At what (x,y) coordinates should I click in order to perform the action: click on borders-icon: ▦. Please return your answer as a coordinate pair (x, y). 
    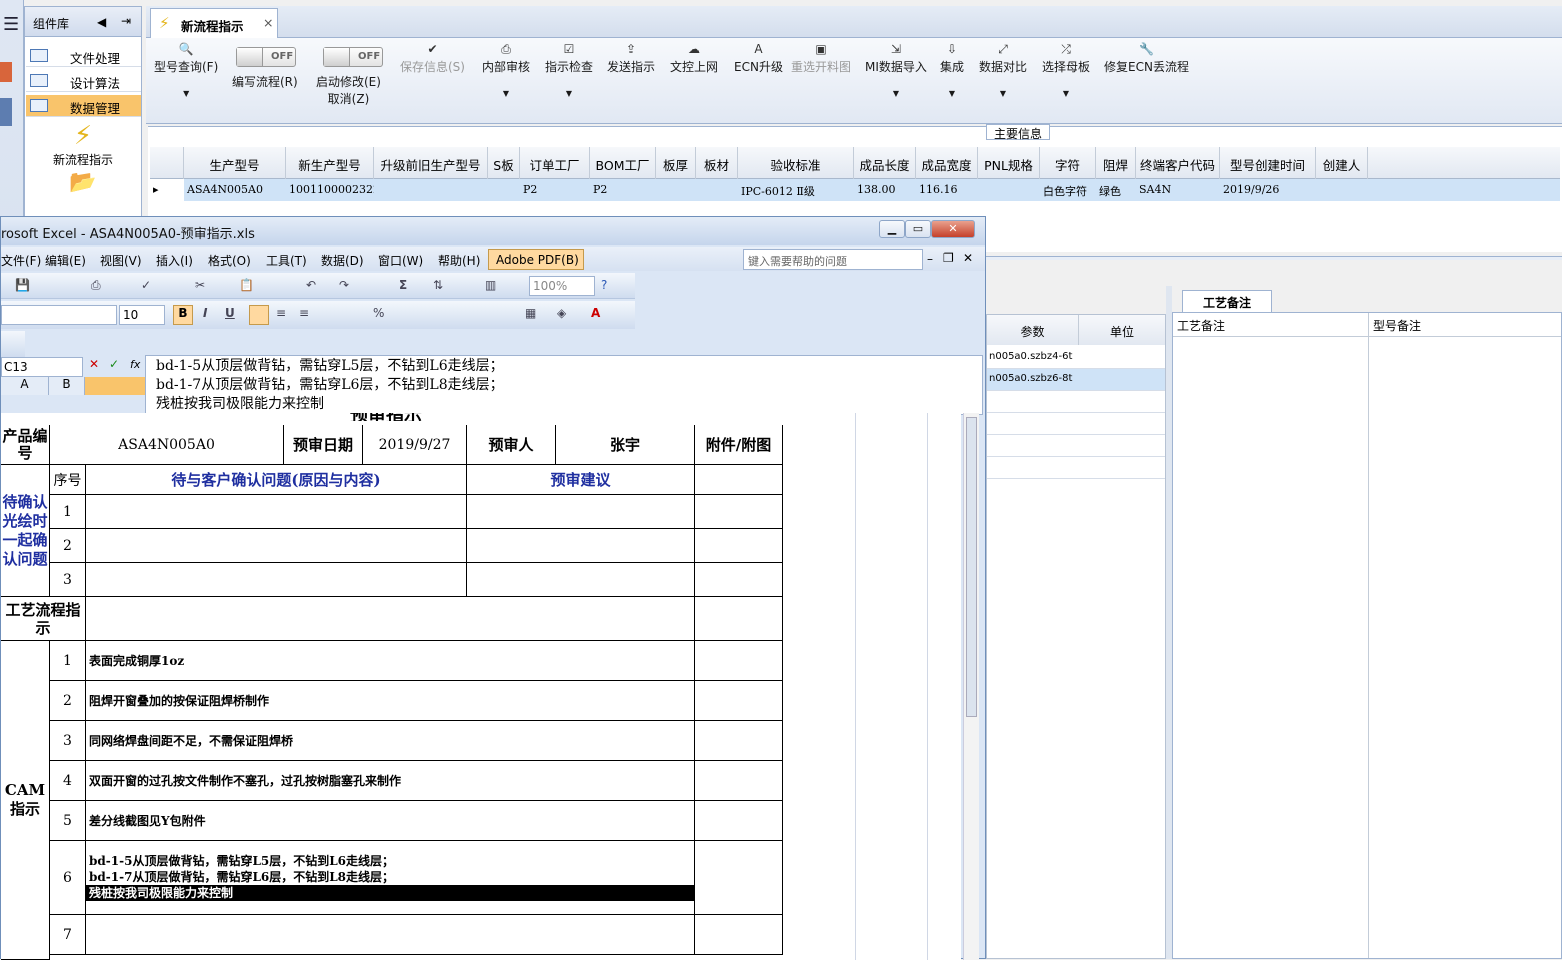
    Looking at the image, I should click on (530, 313).